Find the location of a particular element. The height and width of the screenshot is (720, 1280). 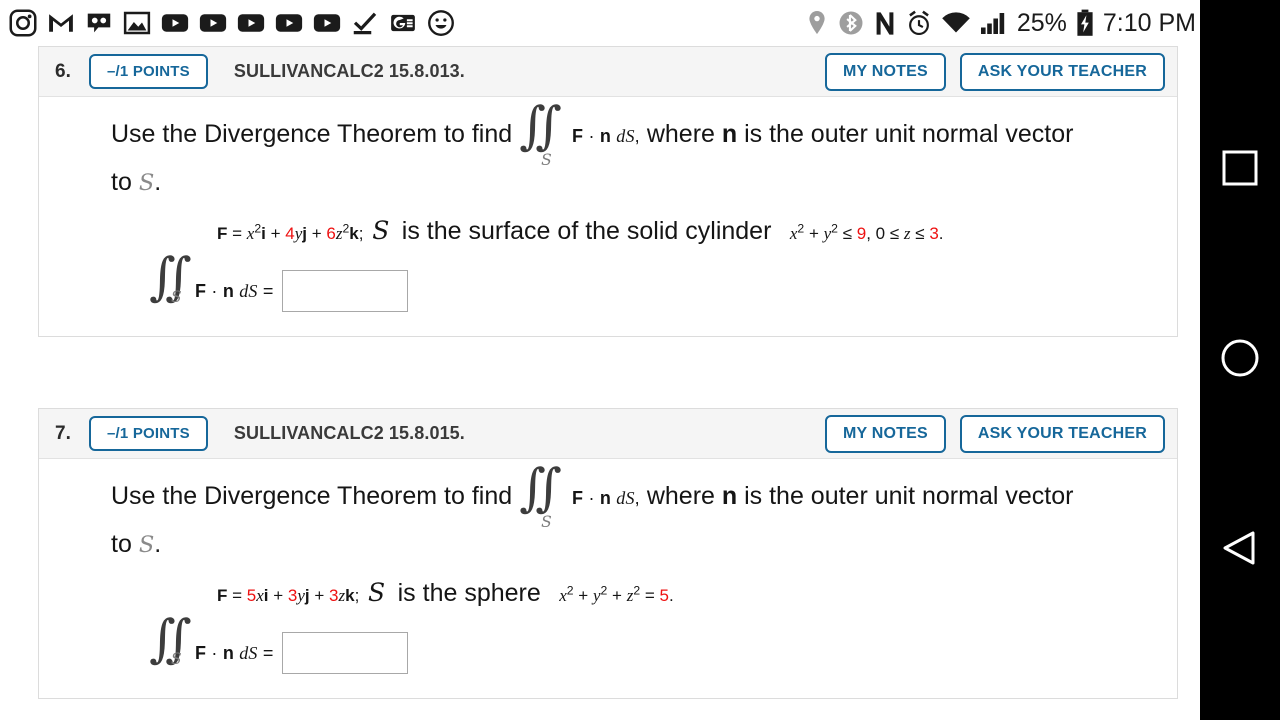

integral-subscript-7: S is located at coordinates (546, 522).